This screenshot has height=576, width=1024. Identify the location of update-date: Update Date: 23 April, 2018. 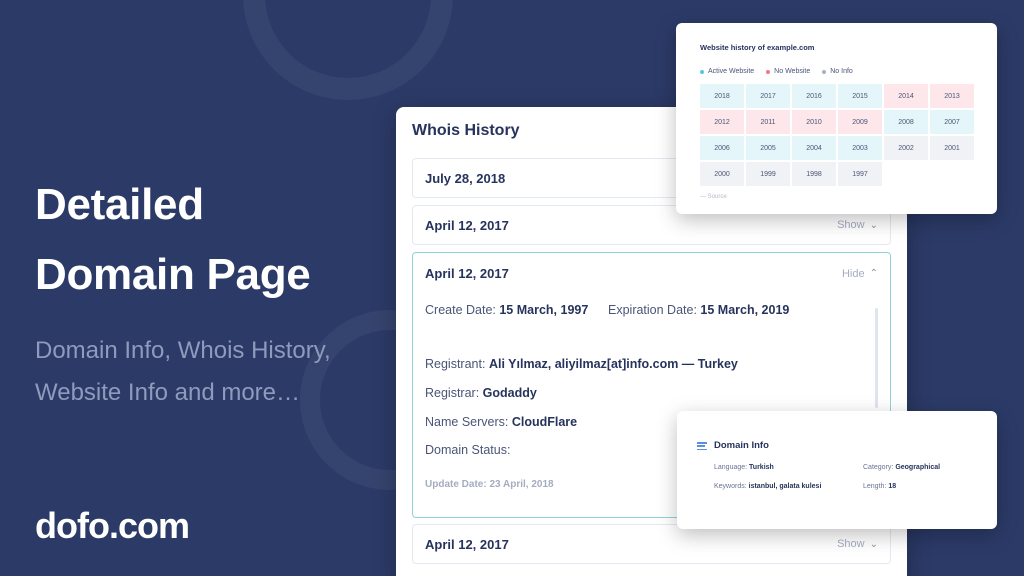
(489, 484).